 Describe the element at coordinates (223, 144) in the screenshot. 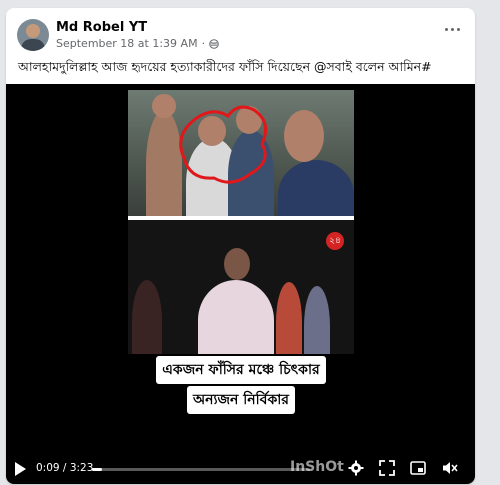

I see `highlight-circle` at that location.